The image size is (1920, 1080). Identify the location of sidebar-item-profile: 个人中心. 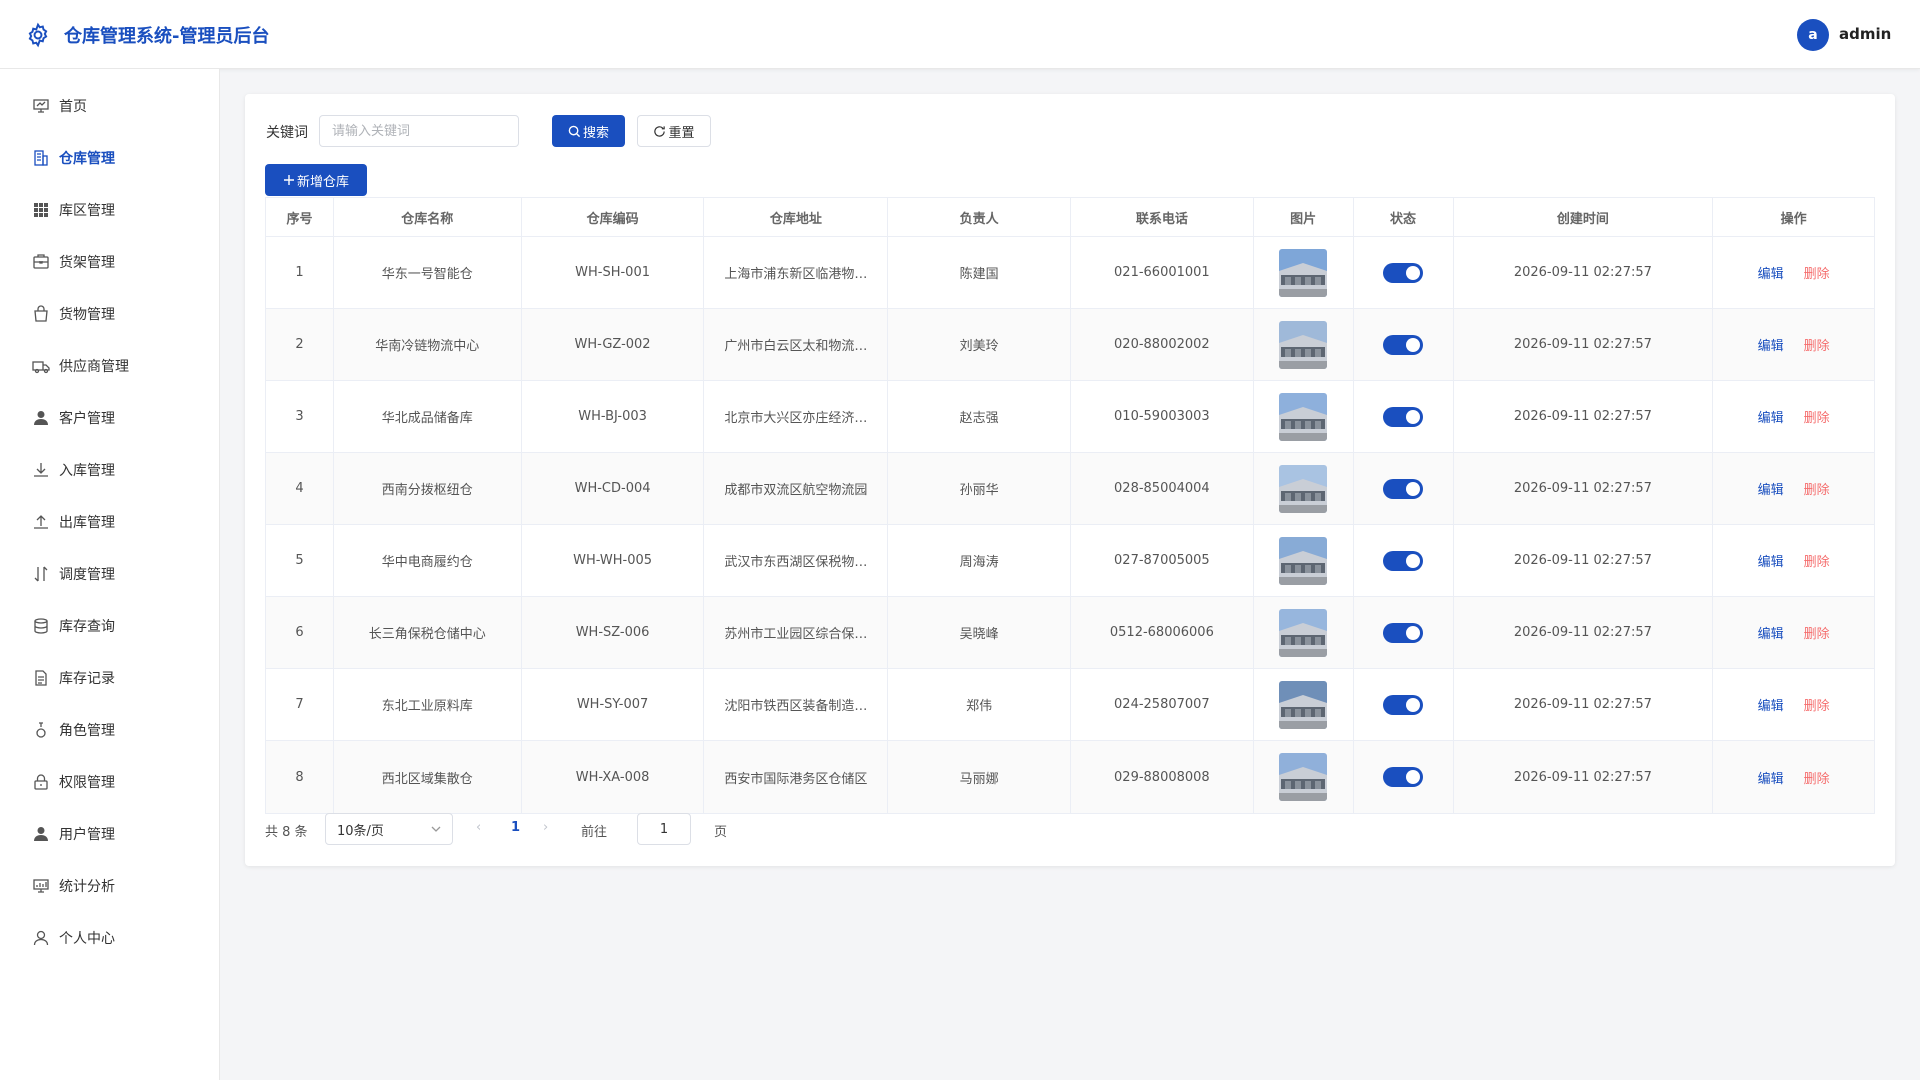
(109, 938).